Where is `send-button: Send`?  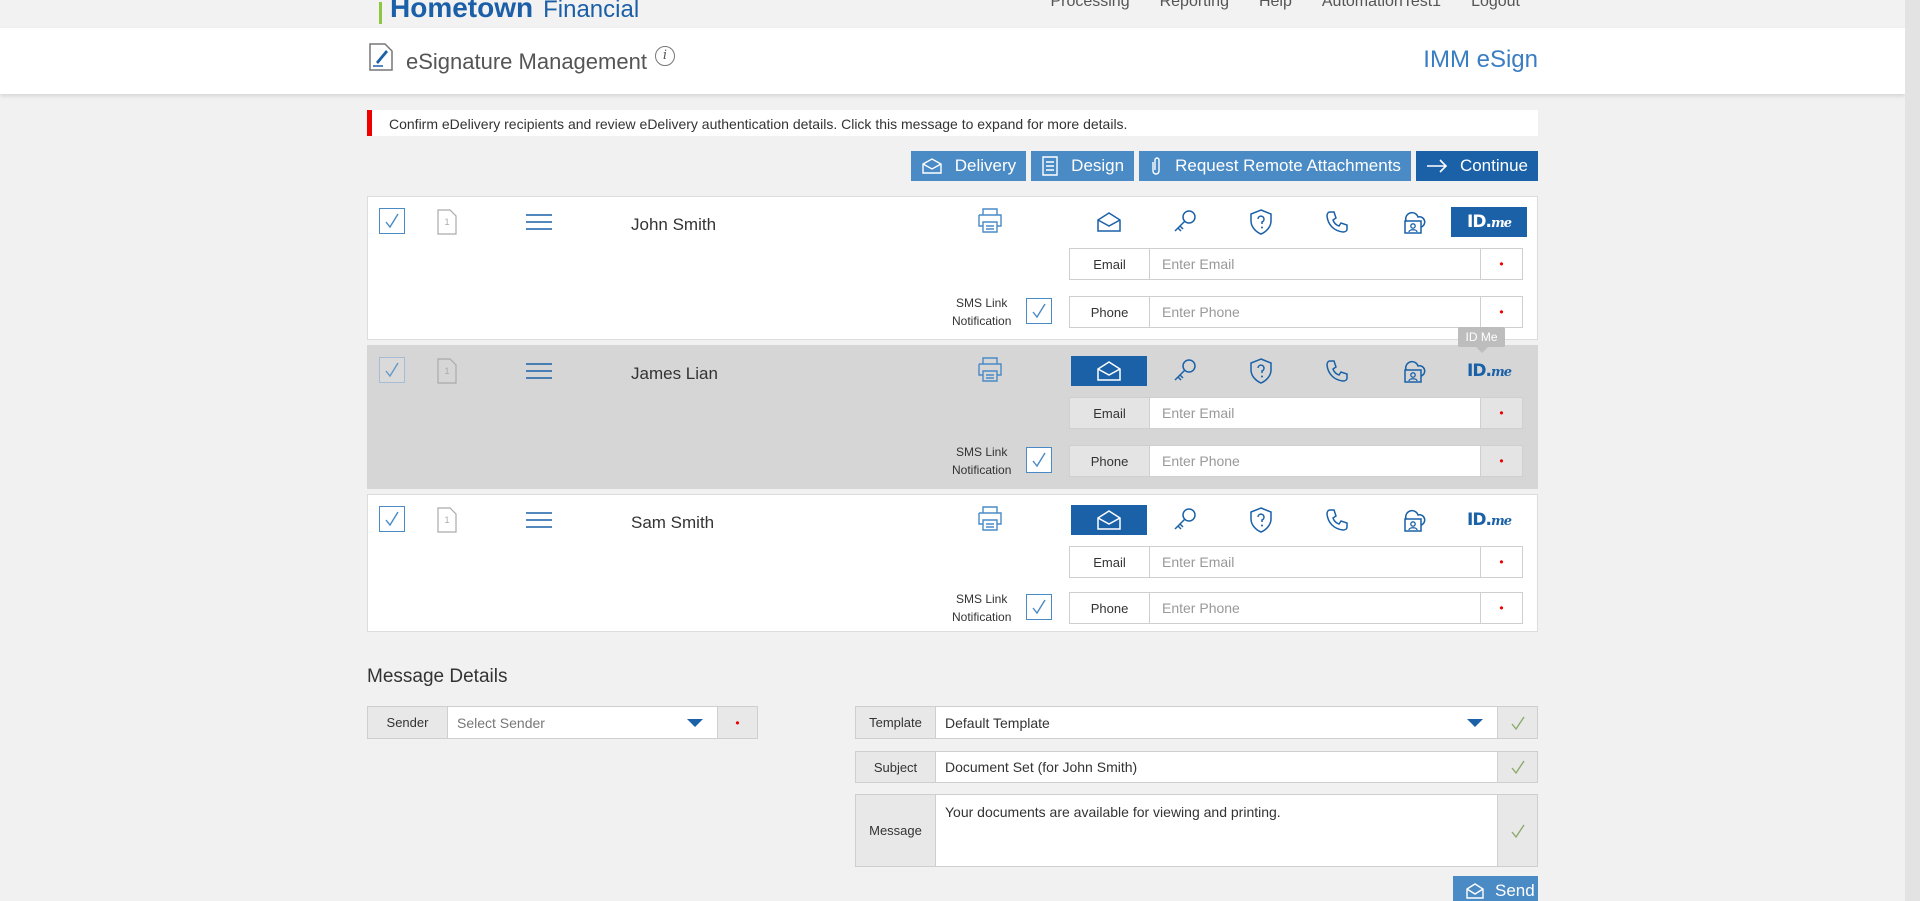 send-button: Send is located at coordinates (1495, 888).